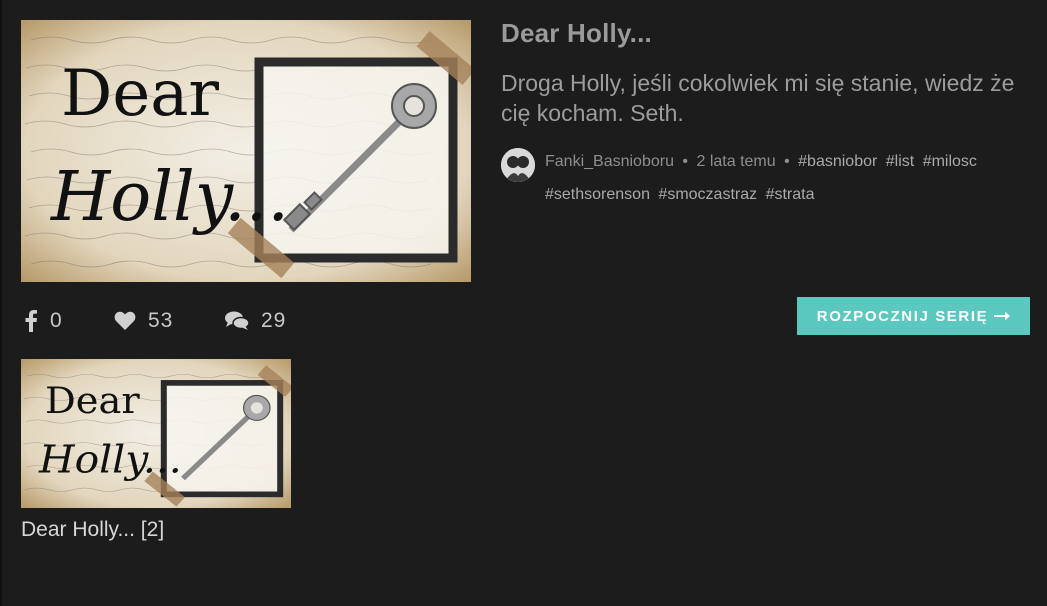 This screenshot has width=1047, height=606. I want to click on time-ago: 2 lata temu, so click(736, 161).